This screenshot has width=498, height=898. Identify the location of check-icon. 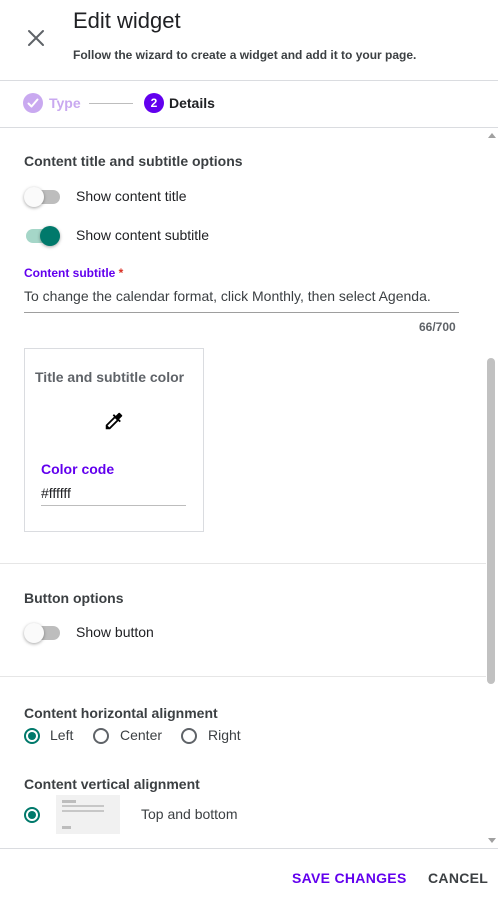
(33, 103).